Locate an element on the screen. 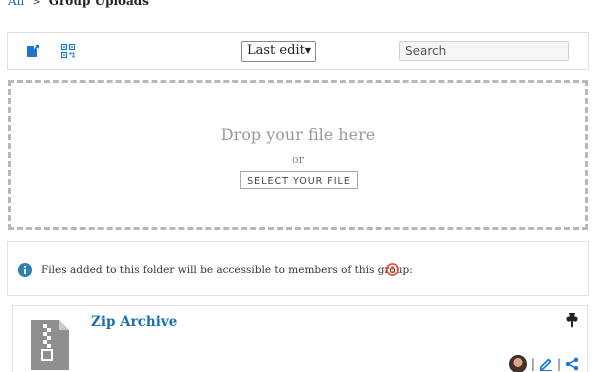 This screenshot has width=600, height=372. owner-avatar is located at coordinates (517, 363).